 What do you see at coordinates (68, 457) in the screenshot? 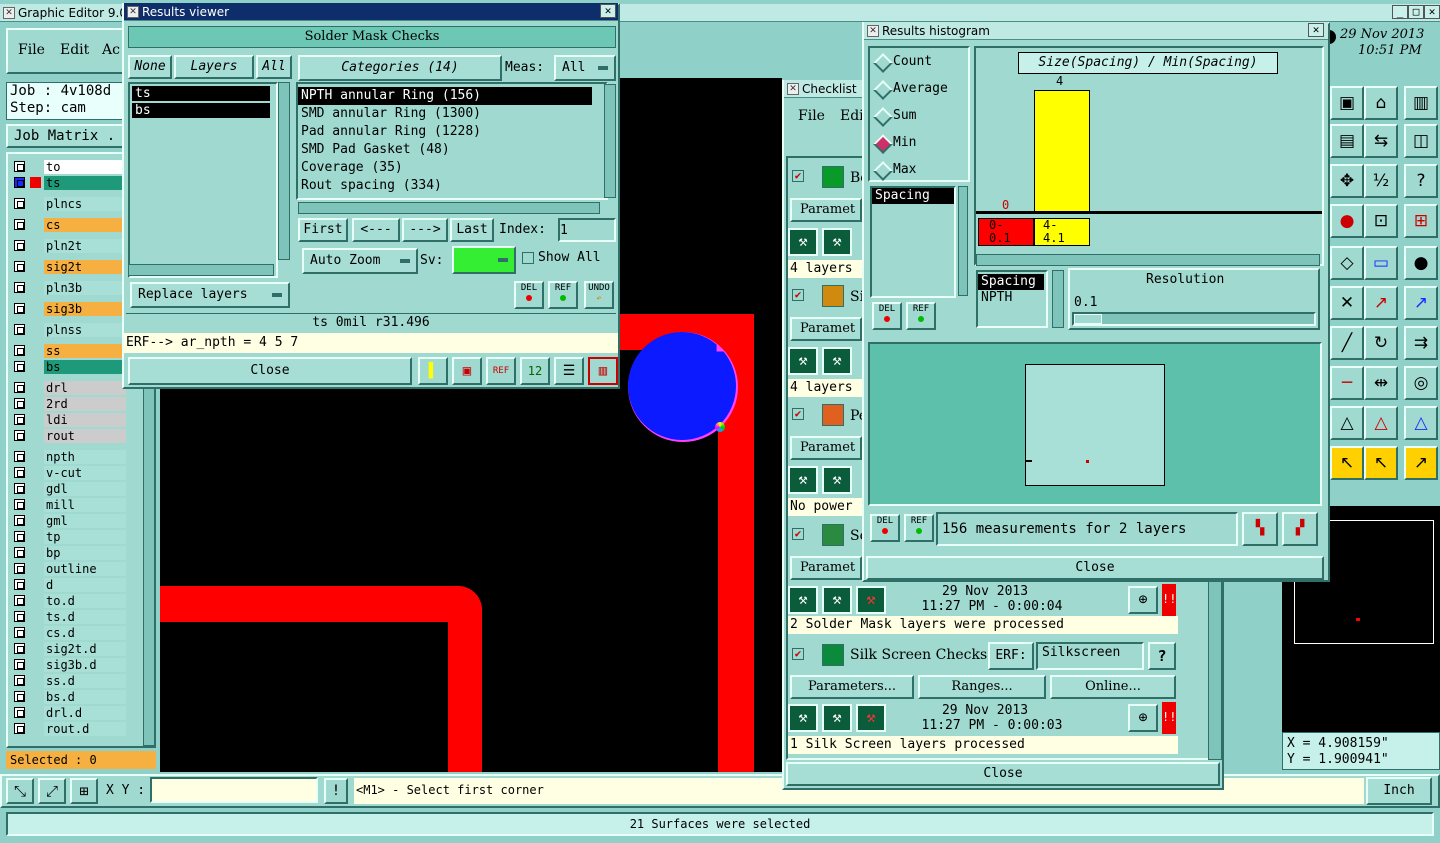
I see `layer-row-npth: npth` at bounding box center [68, 457].